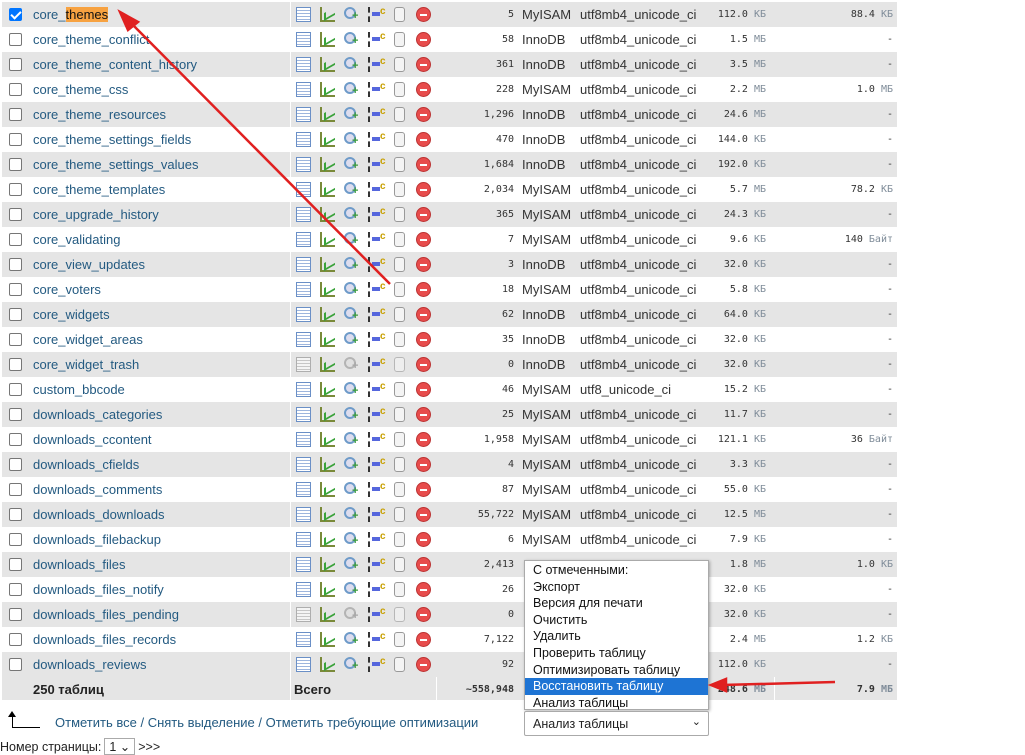 The image size is (1025, 755). Describe the element at coordinates (616, 723) in the screenshot. I see `with-selected-select: Анализ таблицы ⌄` at that location.